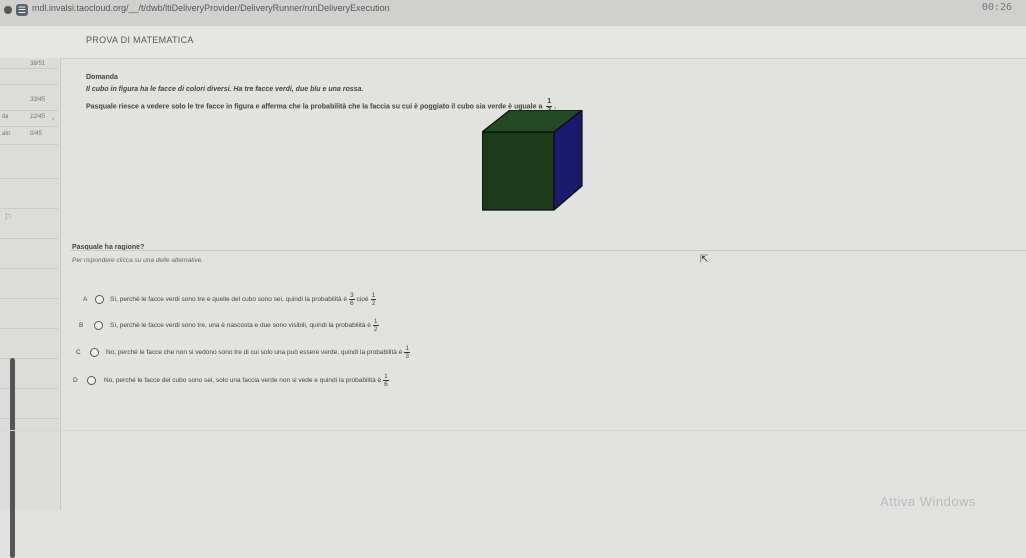  What do you see at coordinates (704, 259) in the screenshot?
I see `mouse-cursor-icon: ⇱` at bounding box center [704, 259].